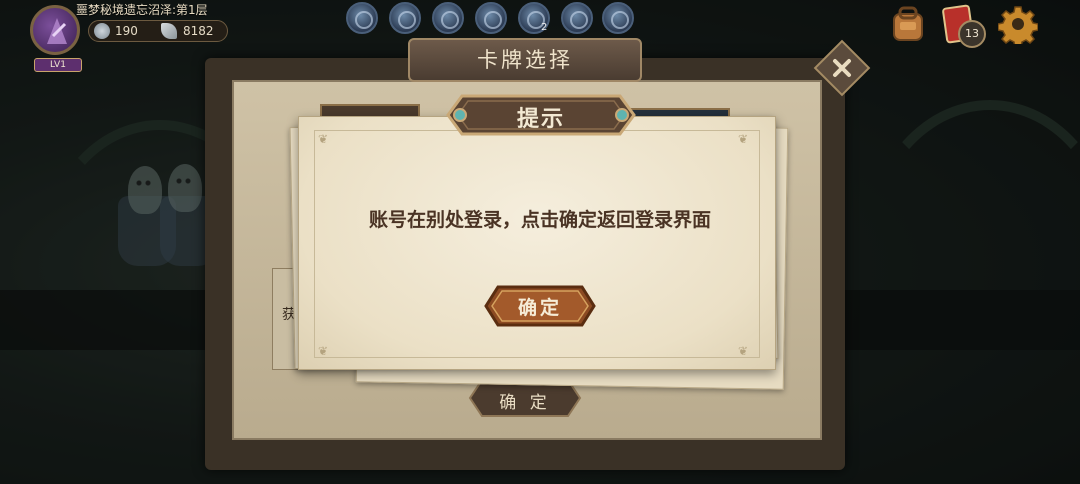 The height and width of the screenshot is (484, 1080). I want to click on panel-title: 卡牌选择, so click(525, 60).